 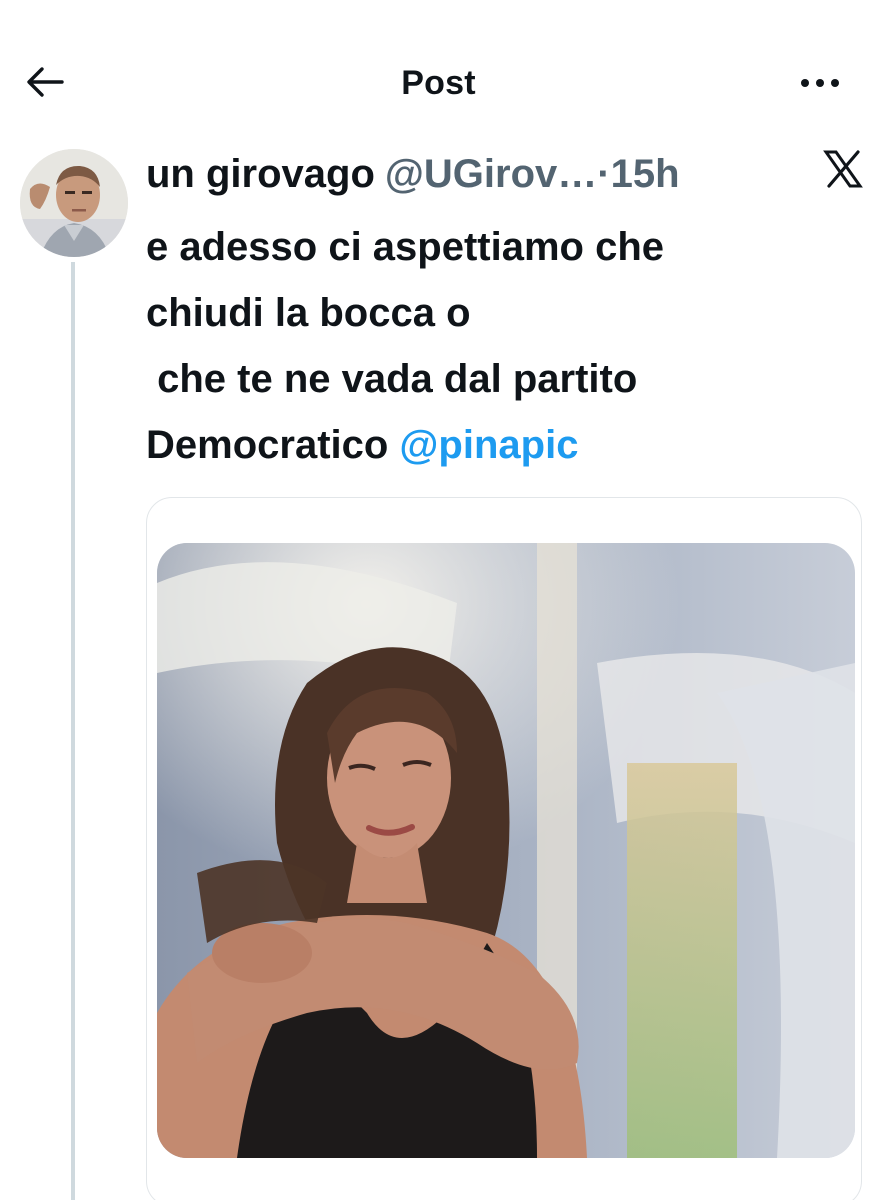 I want to click on avatar, so click(x=74, y=203).